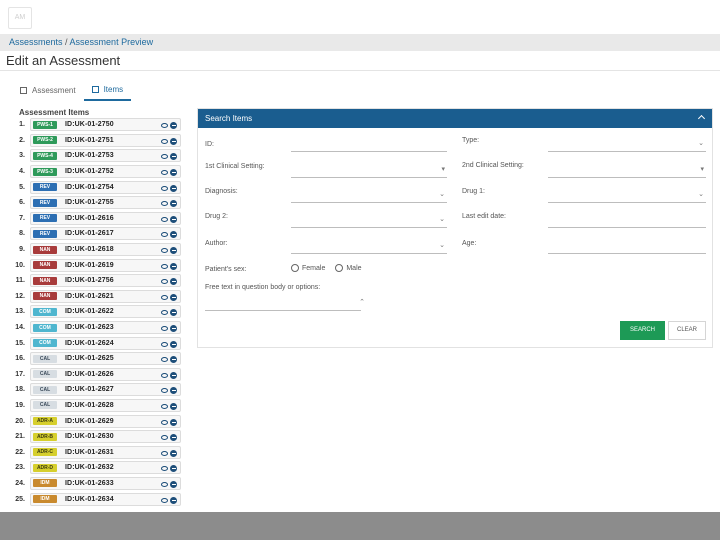  I want to click on list-item: 11. NAN ID:UK-01-2756, so click(95, 281).